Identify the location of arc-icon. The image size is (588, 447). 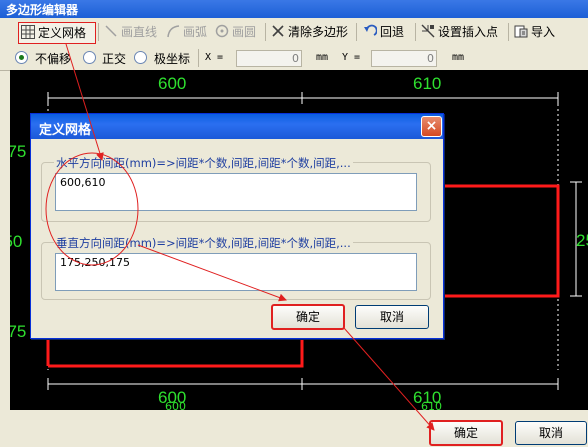
(173, 31).